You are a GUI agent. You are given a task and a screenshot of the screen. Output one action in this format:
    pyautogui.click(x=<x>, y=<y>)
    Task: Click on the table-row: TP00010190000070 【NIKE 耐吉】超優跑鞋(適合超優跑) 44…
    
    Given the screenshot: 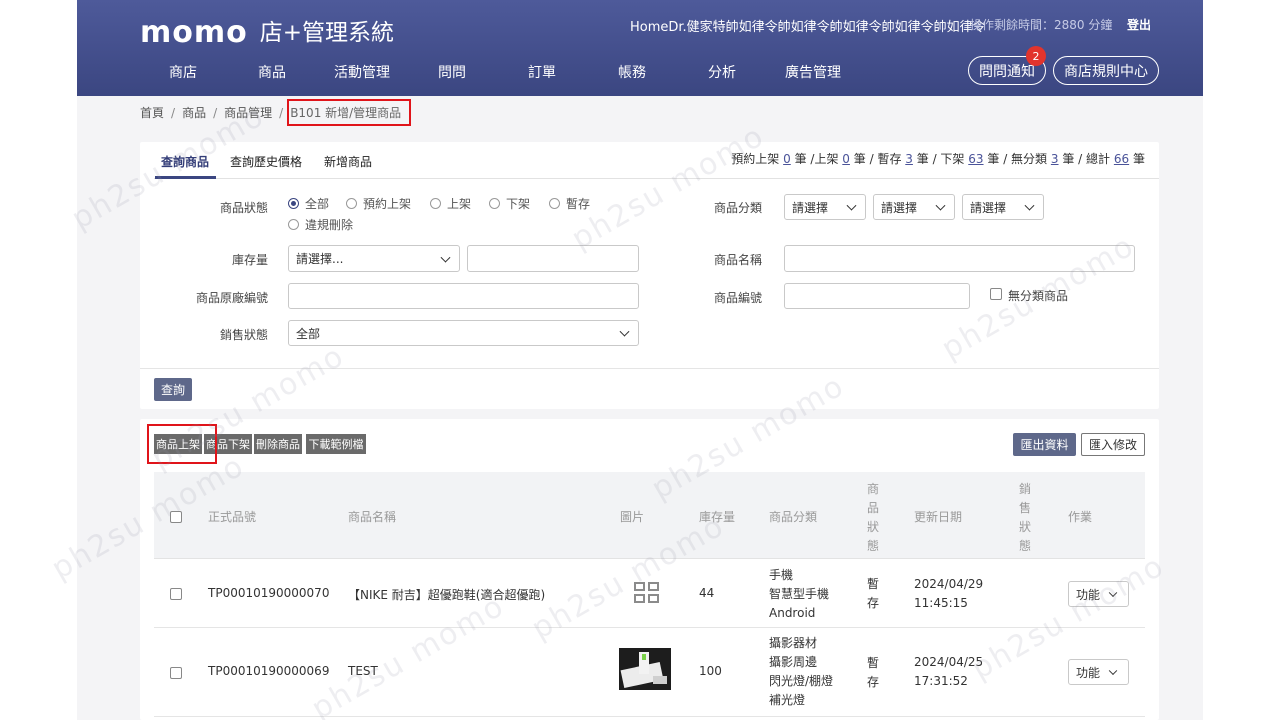 What is the action you would take?
    pyautogui.click(x=649, y=593)
    